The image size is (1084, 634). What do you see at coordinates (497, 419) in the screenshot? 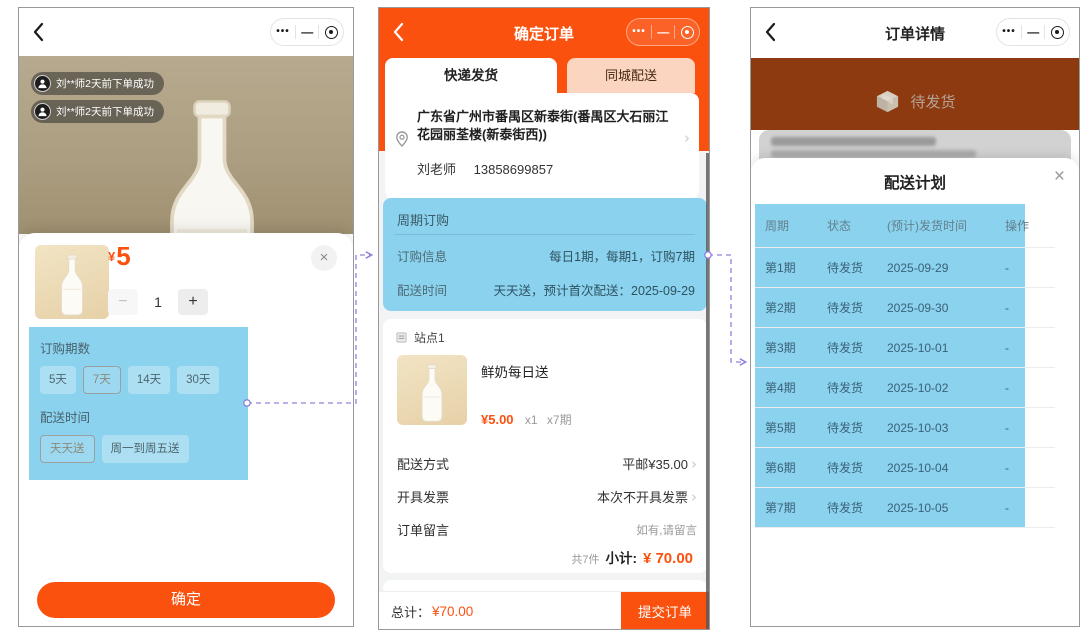
I see `product-price: ¥5.00` at bounding box center [497, 419].